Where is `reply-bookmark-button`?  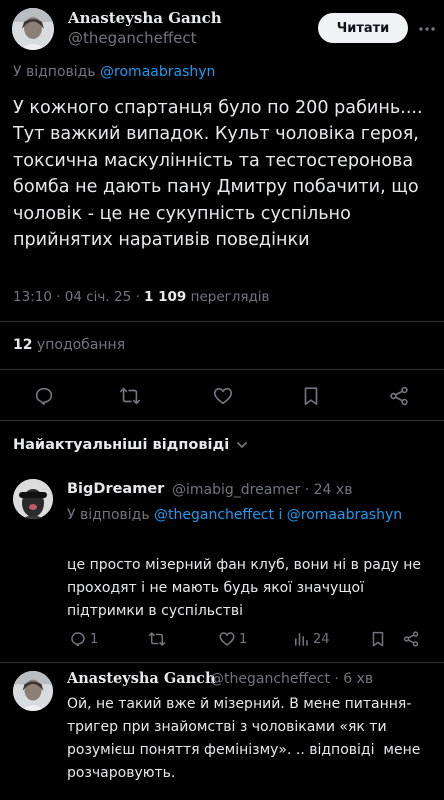 reply-bookmark-button is located at coordinates (378, 639).